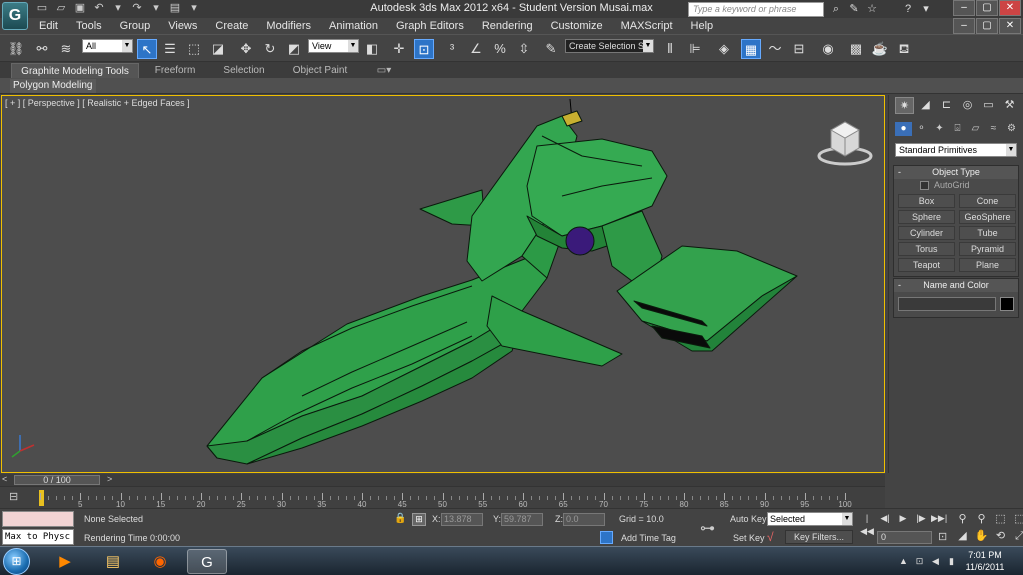  What do you see at coordinates (724, 49) in the screenshot?
I see `layer-manager-icon: ◈` at bounding box center [724, 49].